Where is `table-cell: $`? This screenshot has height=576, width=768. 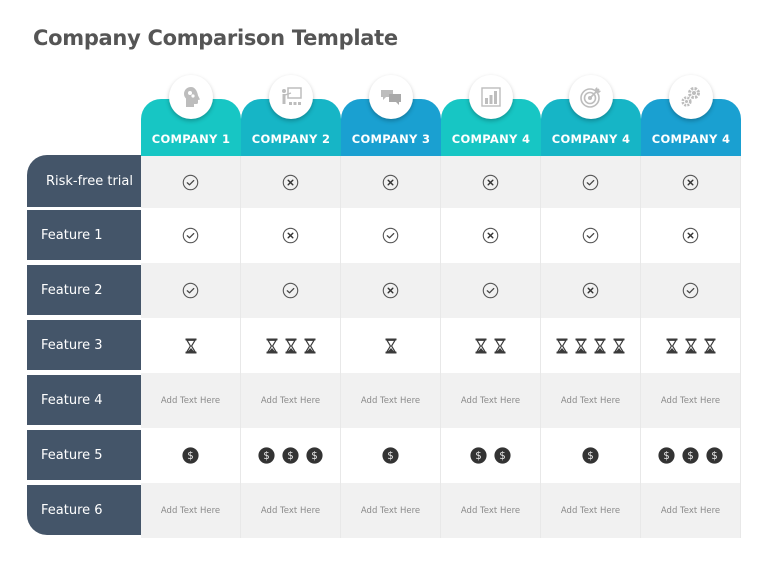 table-cell: $ is located at coordinates (191, 455).